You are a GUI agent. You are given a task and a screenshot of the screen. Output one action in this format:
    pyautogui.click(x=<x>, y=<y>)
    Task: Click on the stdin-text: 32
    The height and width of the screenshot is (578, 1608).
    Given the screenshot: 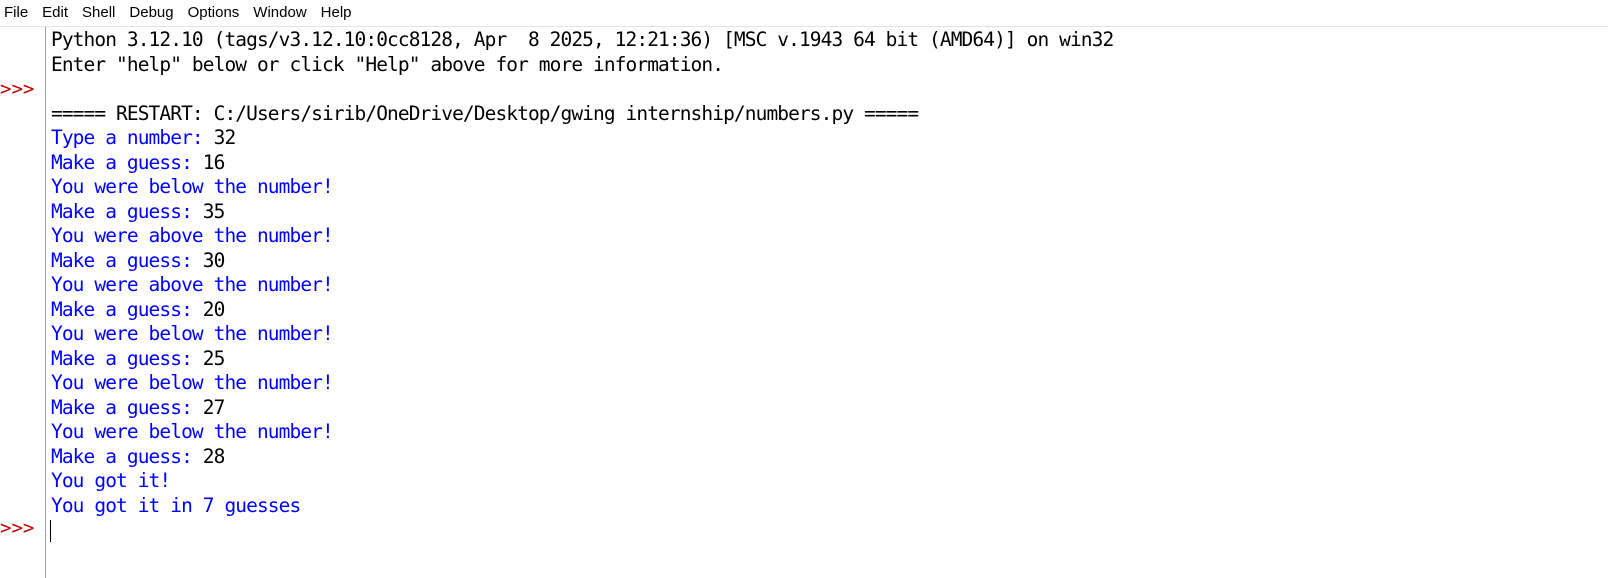 What is the action you would take?
    pyautogui.click(x=225, y=137)
    